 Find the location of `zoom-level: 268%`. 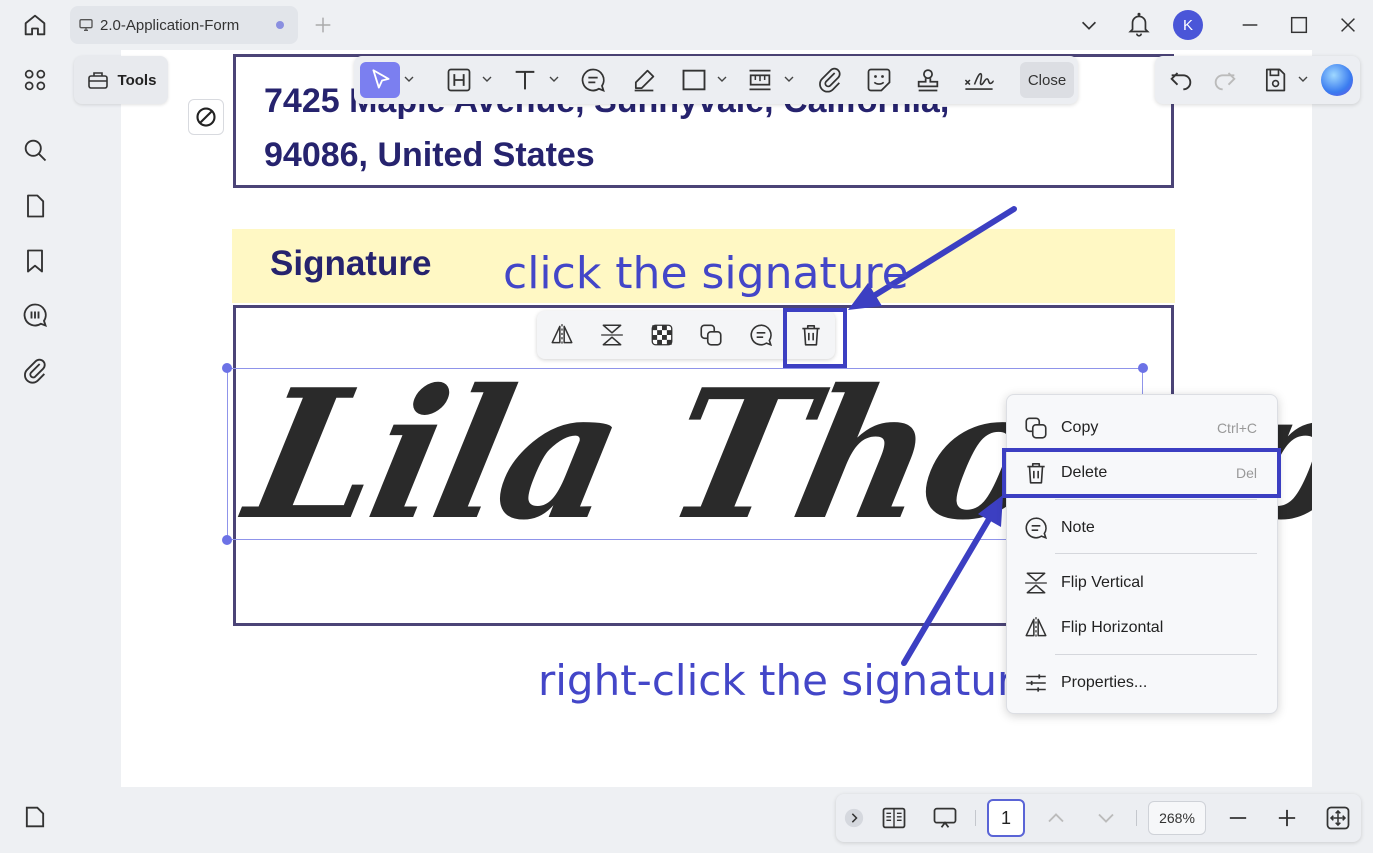

zoom-level: 268% is located at coordinates (1177, 818).